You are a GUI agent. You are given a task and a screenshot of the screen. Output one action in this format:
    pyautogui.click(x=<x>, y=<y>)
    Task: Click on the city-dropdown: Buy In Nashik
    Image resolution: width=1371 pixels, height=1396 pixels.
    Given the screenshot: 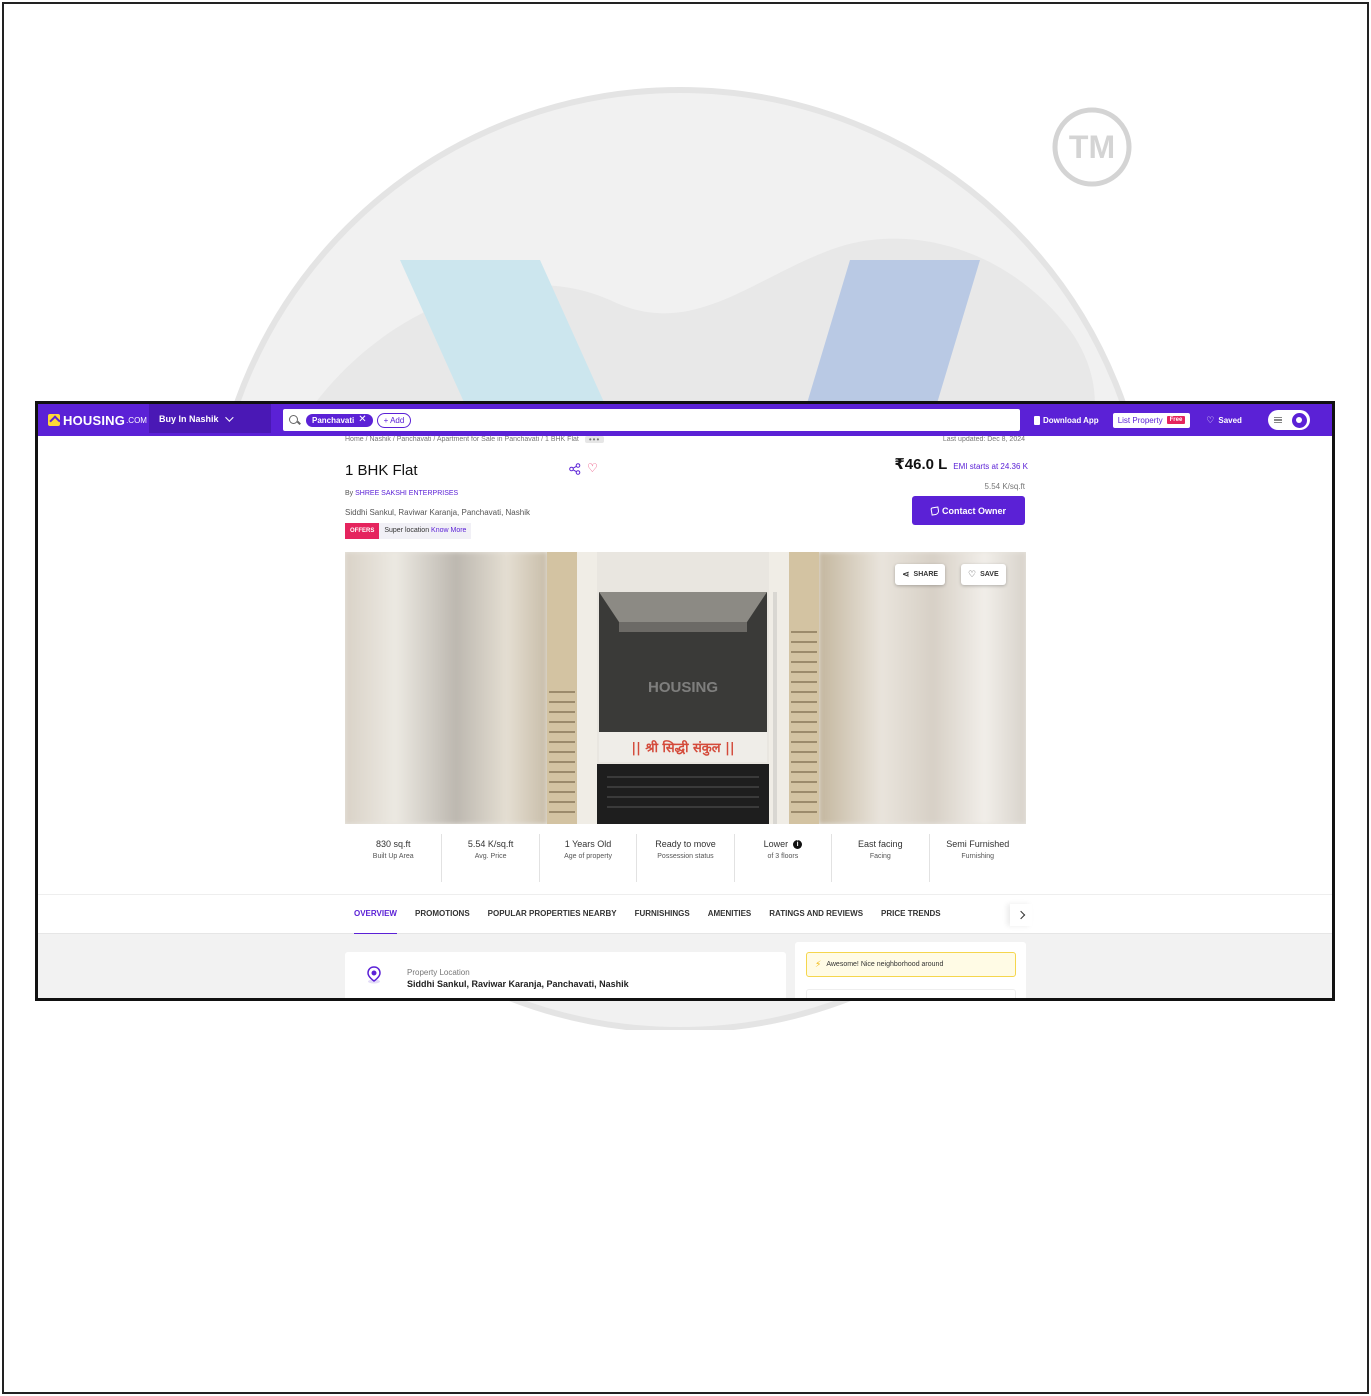 What is the action you would take?
    pyautogui.click(x=210, y=420)
    